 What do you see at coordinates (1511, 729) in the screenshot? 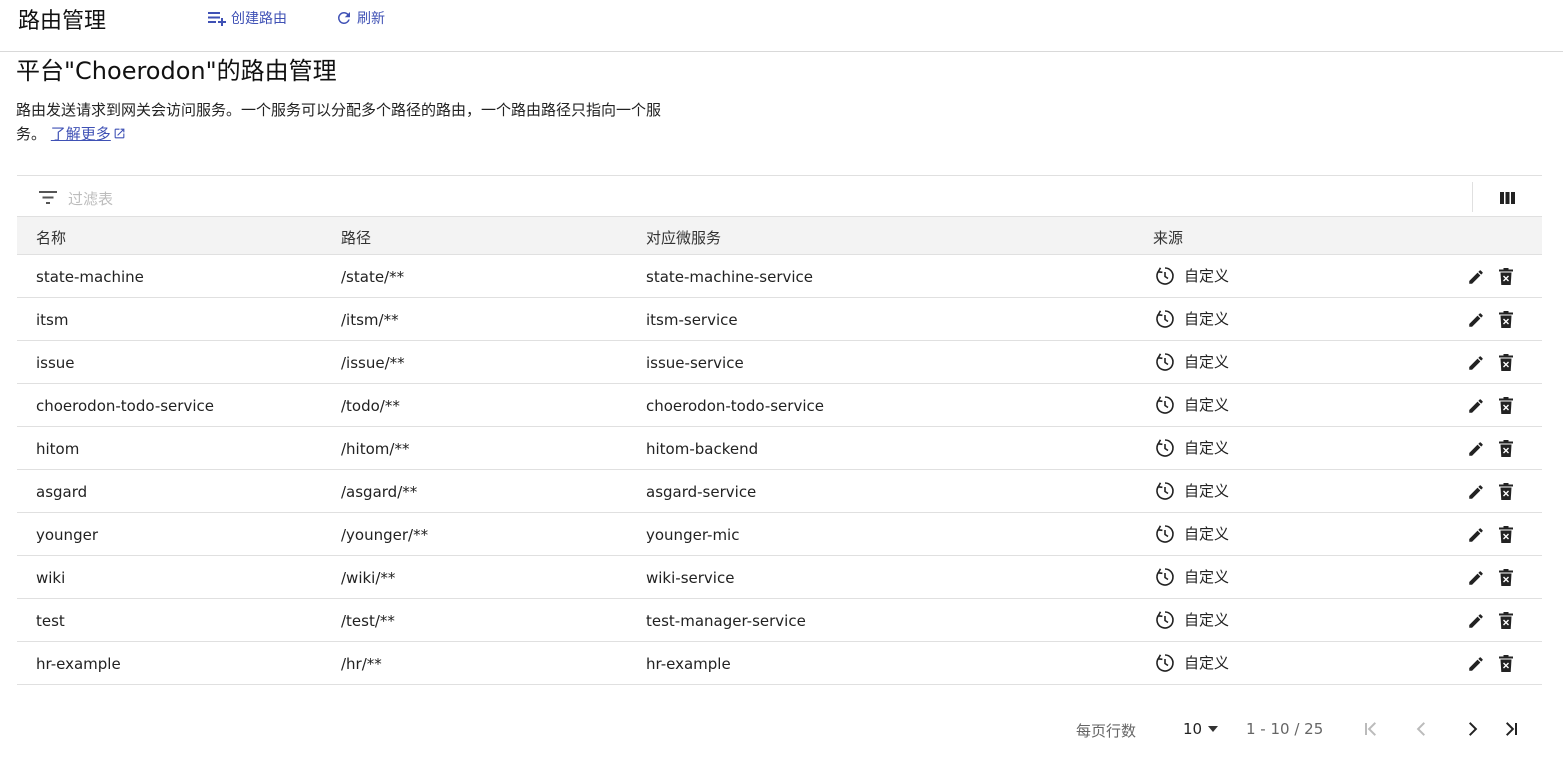
I see `last-page-icon` at bounding box center [1511, 729].